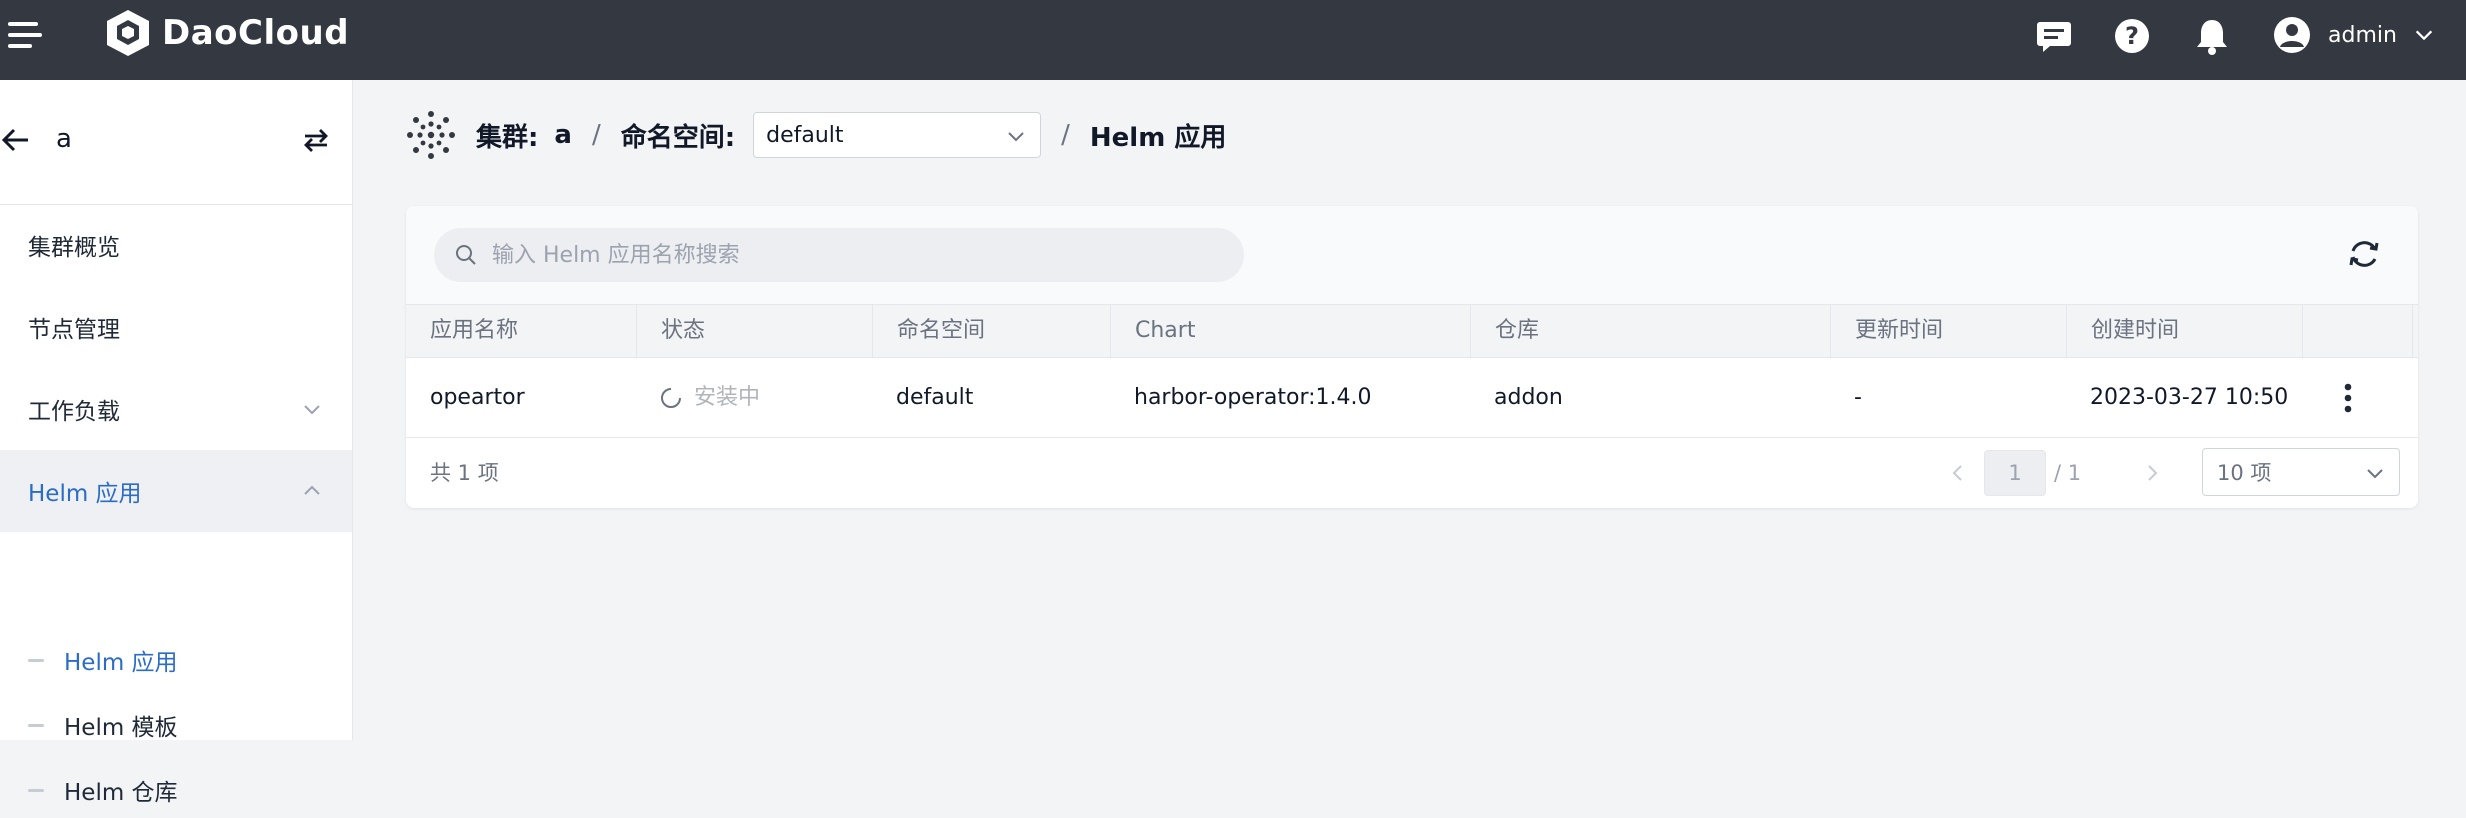 Image resolution: width=2466 pixels, height=818 pixels. I want to click on user-avatar-icon, so click(2292, 35).